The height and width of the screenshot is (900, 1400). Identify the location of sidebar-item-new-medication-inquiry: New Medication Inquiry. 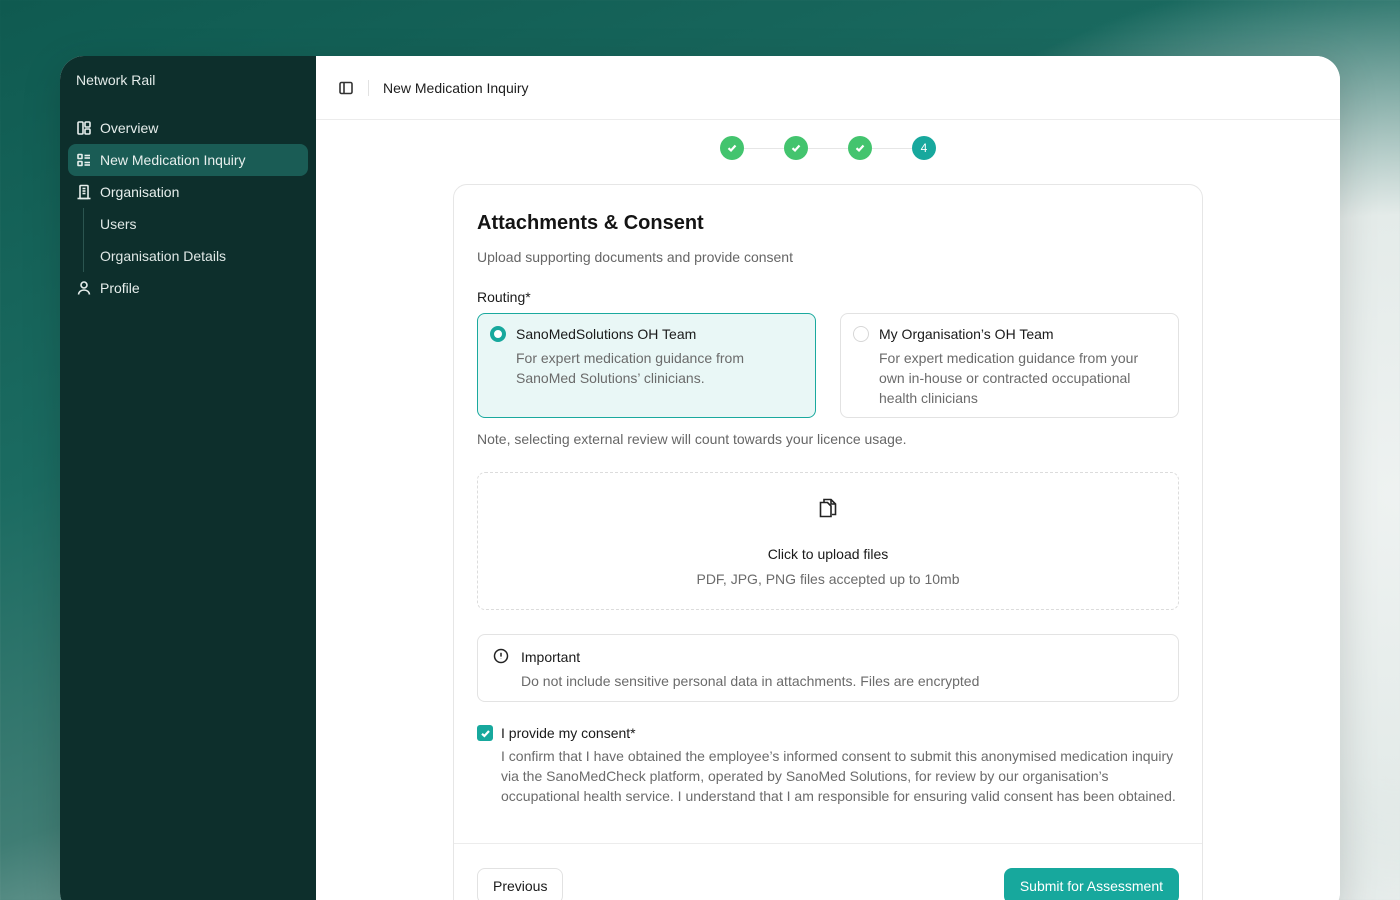
(188, 160).